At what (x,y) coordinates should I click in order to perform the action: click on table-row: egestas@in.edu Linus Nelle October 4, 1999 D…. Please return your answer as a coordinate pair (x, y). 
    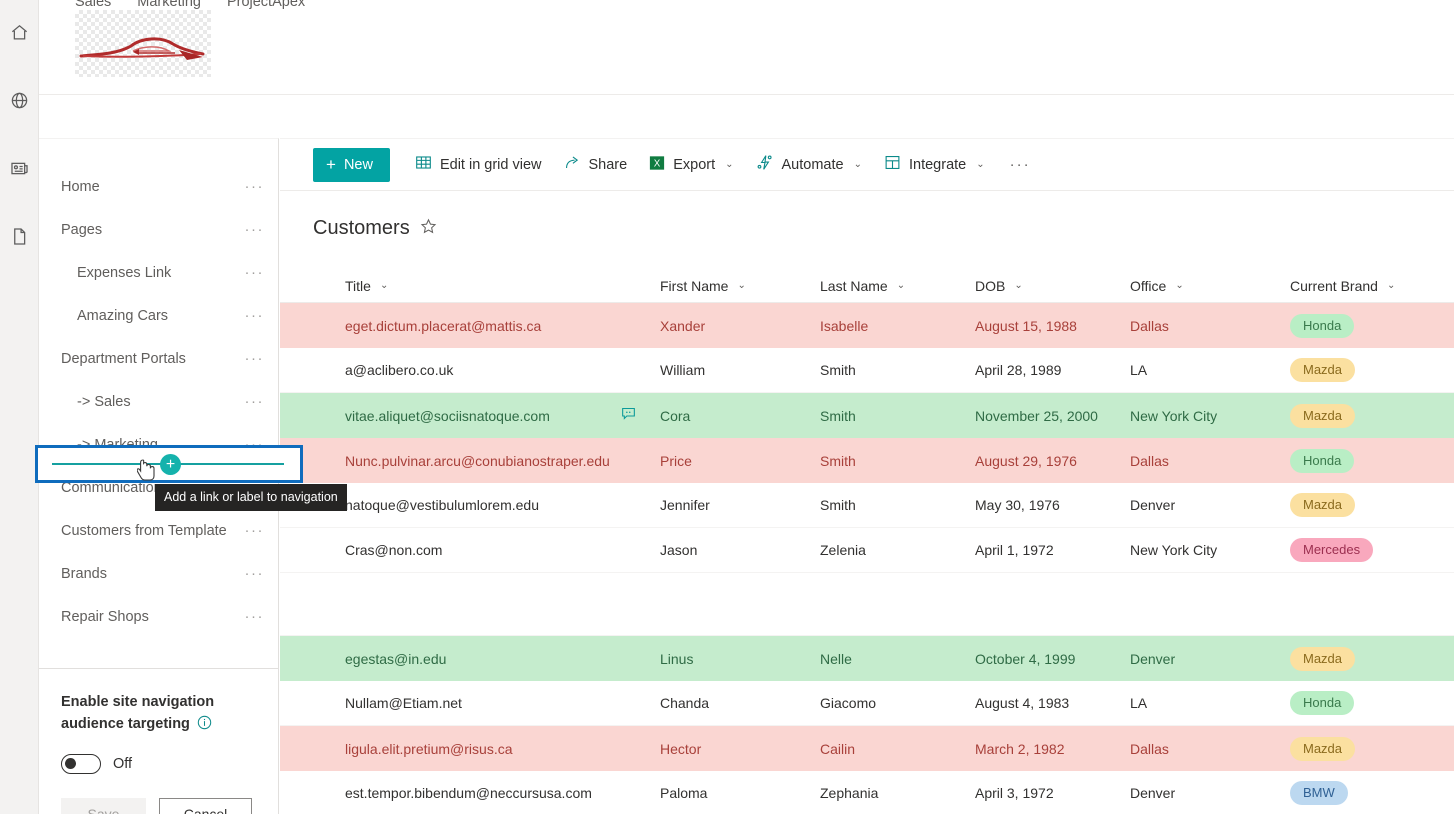
    Looking at the image, I should click on (867, 658).